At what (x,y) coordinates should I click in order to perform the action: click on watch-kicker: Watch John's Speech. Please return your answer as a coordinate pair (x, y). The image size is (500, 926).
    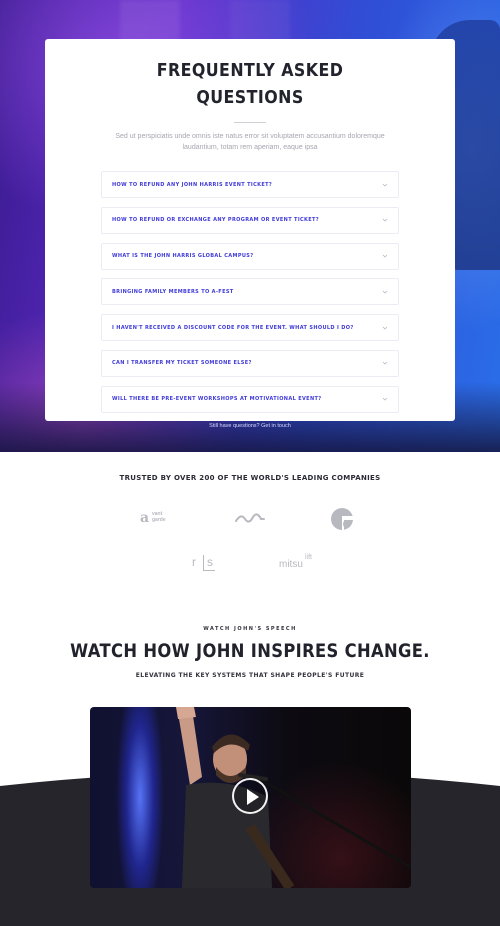
    Looking at the image, I should click on (250, 629).